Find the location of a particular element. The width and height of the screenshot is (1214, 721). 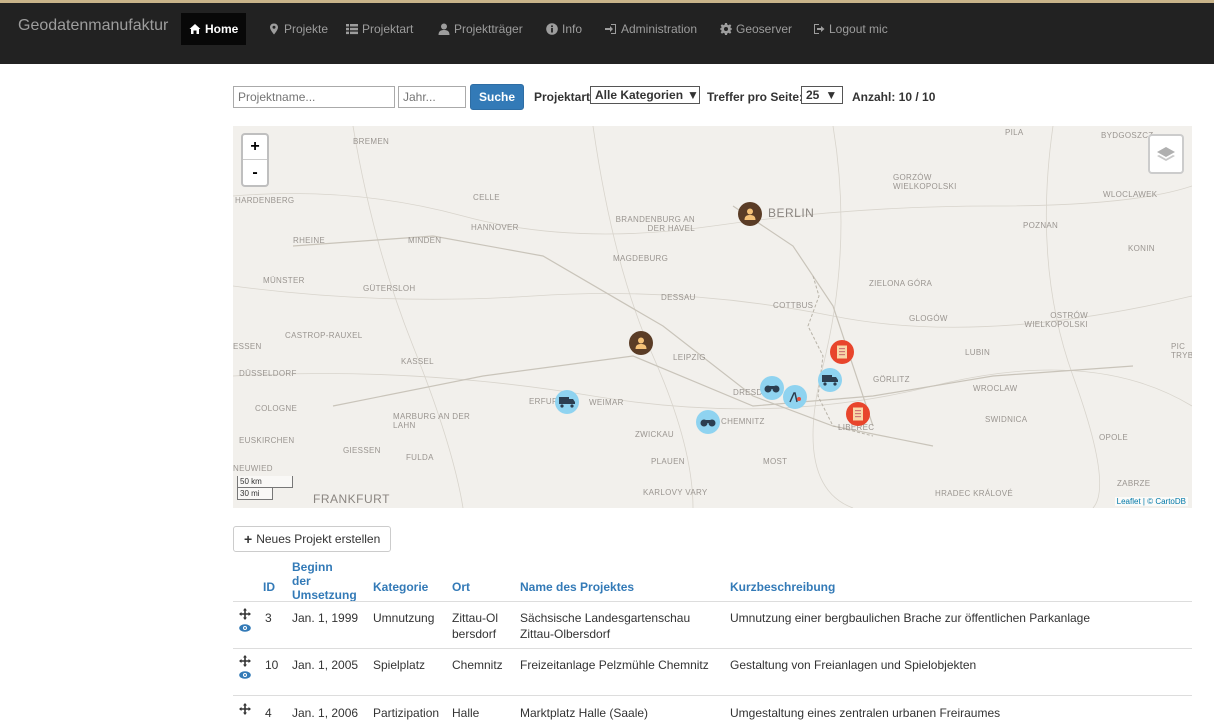

project-name-input is located at coordinates (314, 97).